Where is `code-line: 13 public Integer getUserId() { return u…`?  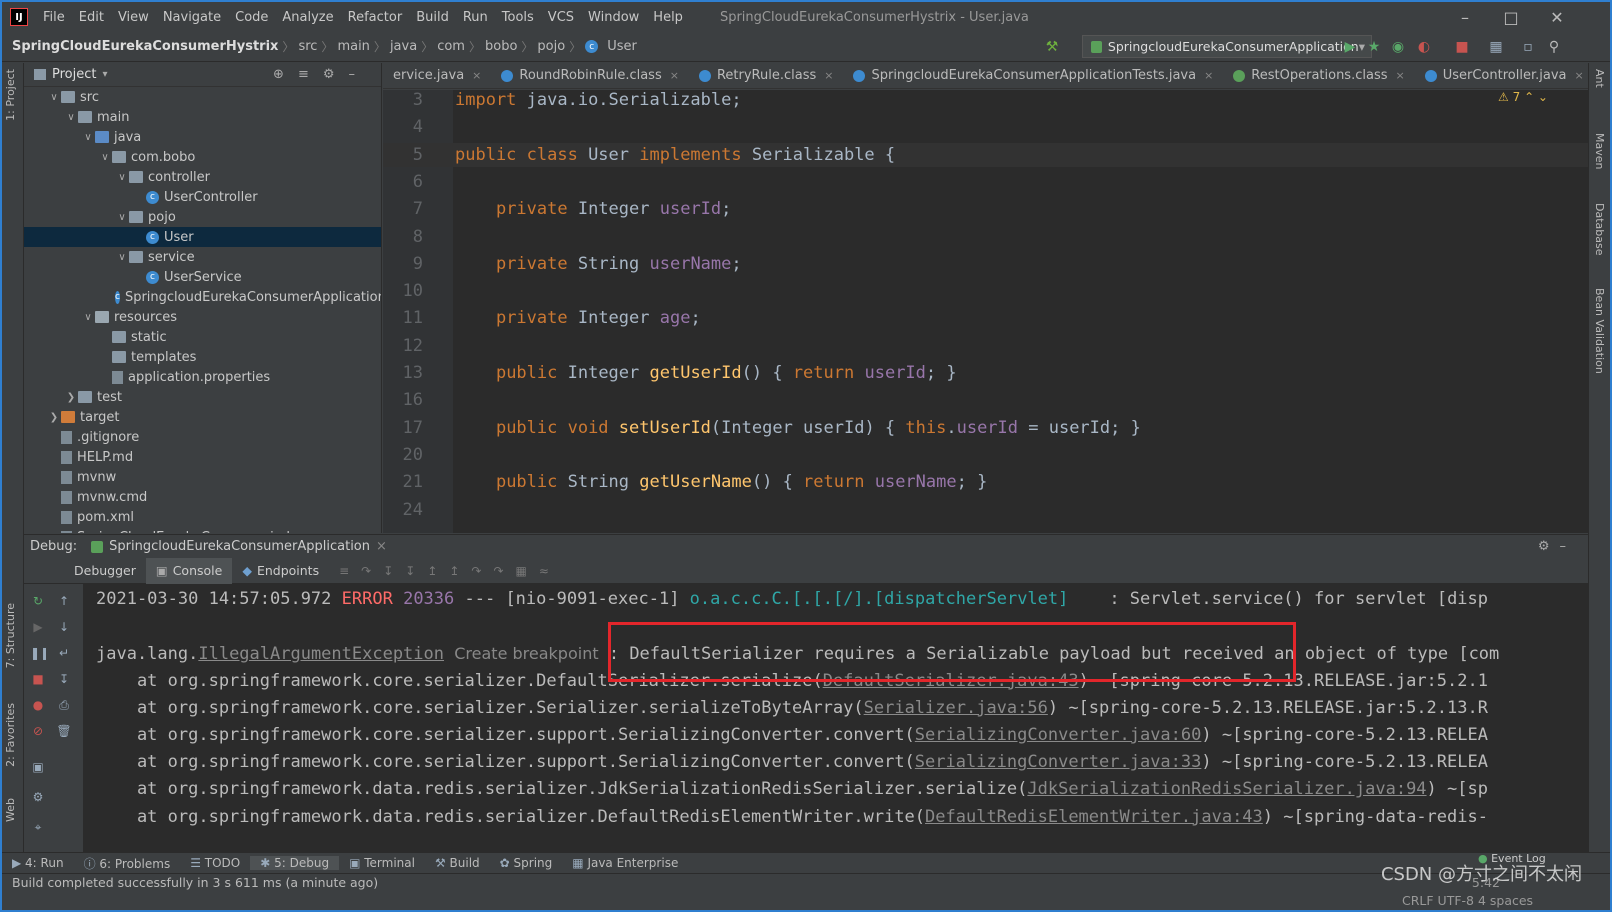
code-line: 13 public Integer getUserId() { return u… is located at coordinates (985, 373).